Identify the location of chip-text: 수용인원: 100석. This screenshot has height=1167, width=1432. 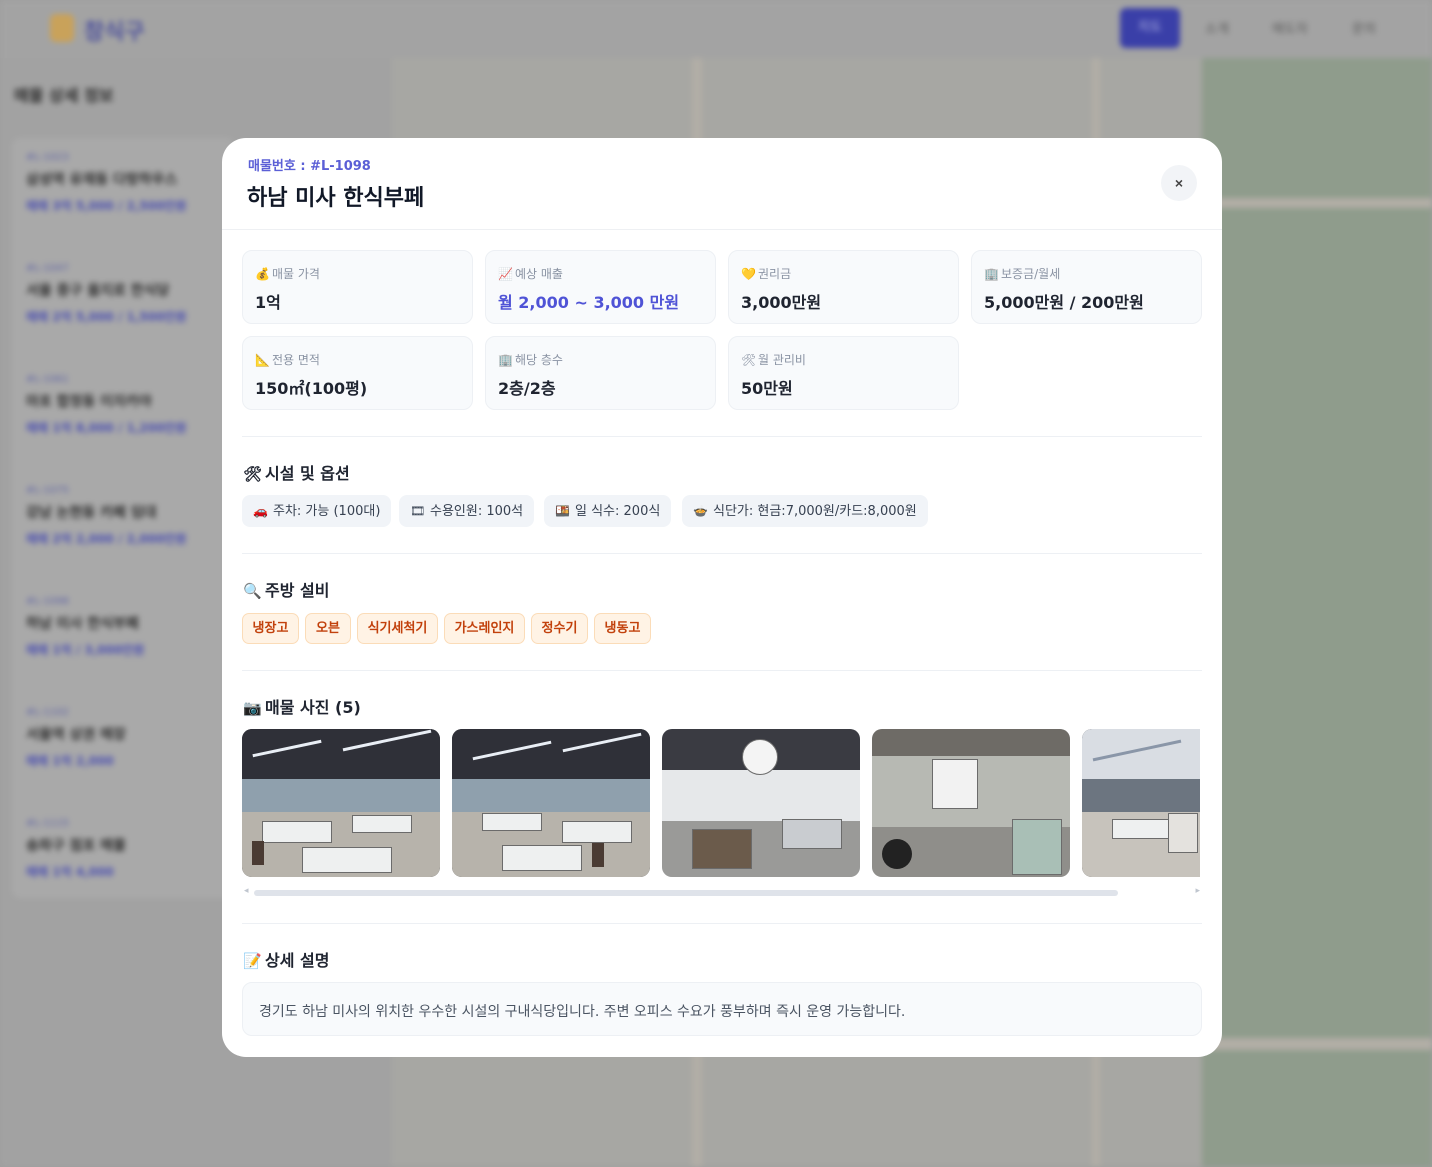
(477, 511).